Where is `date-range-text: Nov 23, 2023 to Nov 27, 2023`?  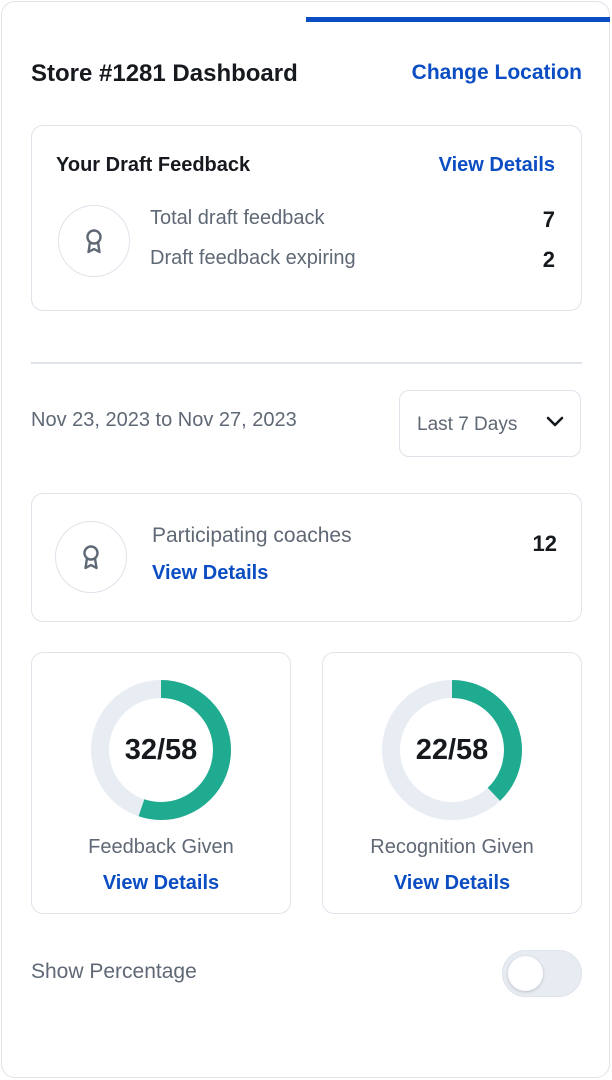 date-range-text: Nov 23, 2023 to Nov 27, 2023 is located at coordinates (164, 420).